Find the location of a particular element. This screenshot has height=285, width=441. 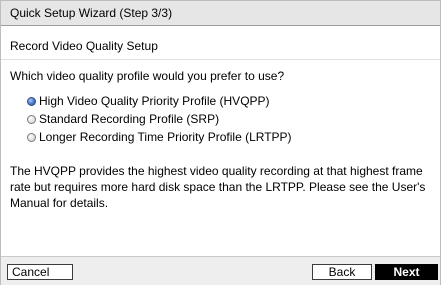

divider is located at coordinates (220, 59).